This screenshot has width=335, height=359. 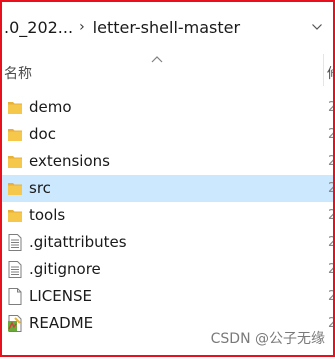 What do you see at coordinates (267, 339) in the screenshot?
I see `watermark: CSDN @公子无缘` at bounding box center [267, 339].